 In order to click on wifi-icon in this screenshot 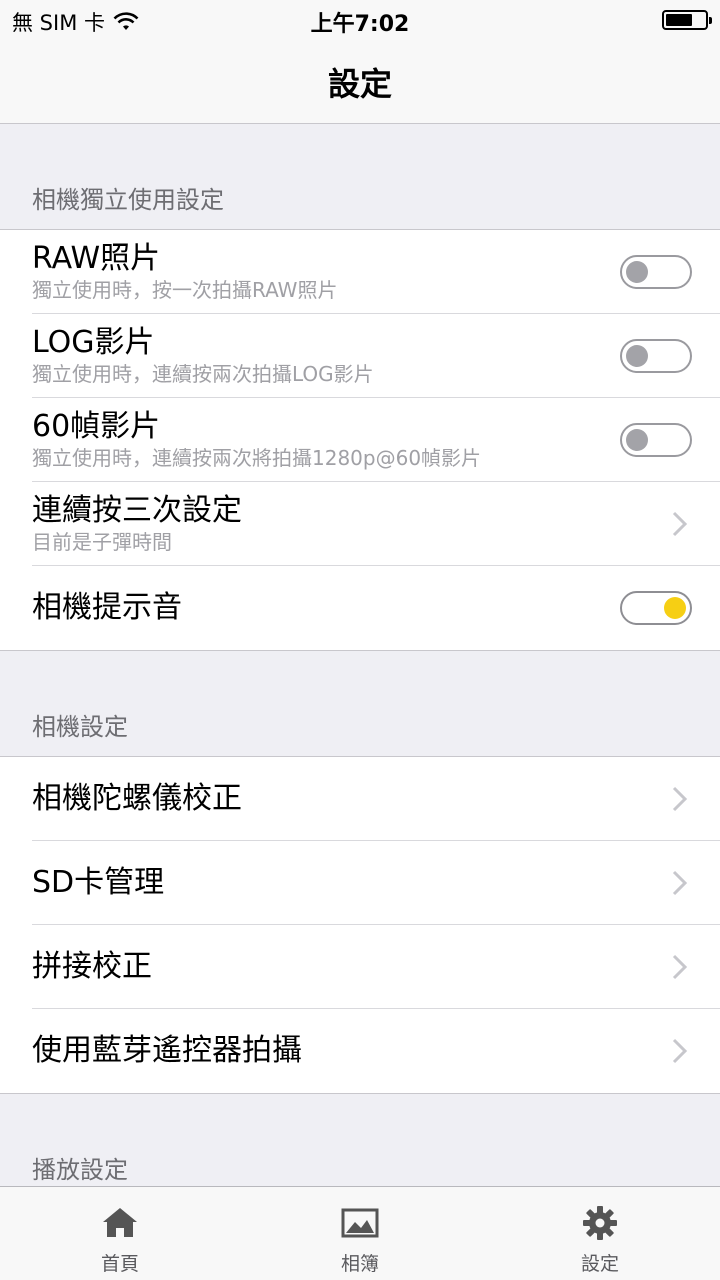, I will do `click(126, 21)`.